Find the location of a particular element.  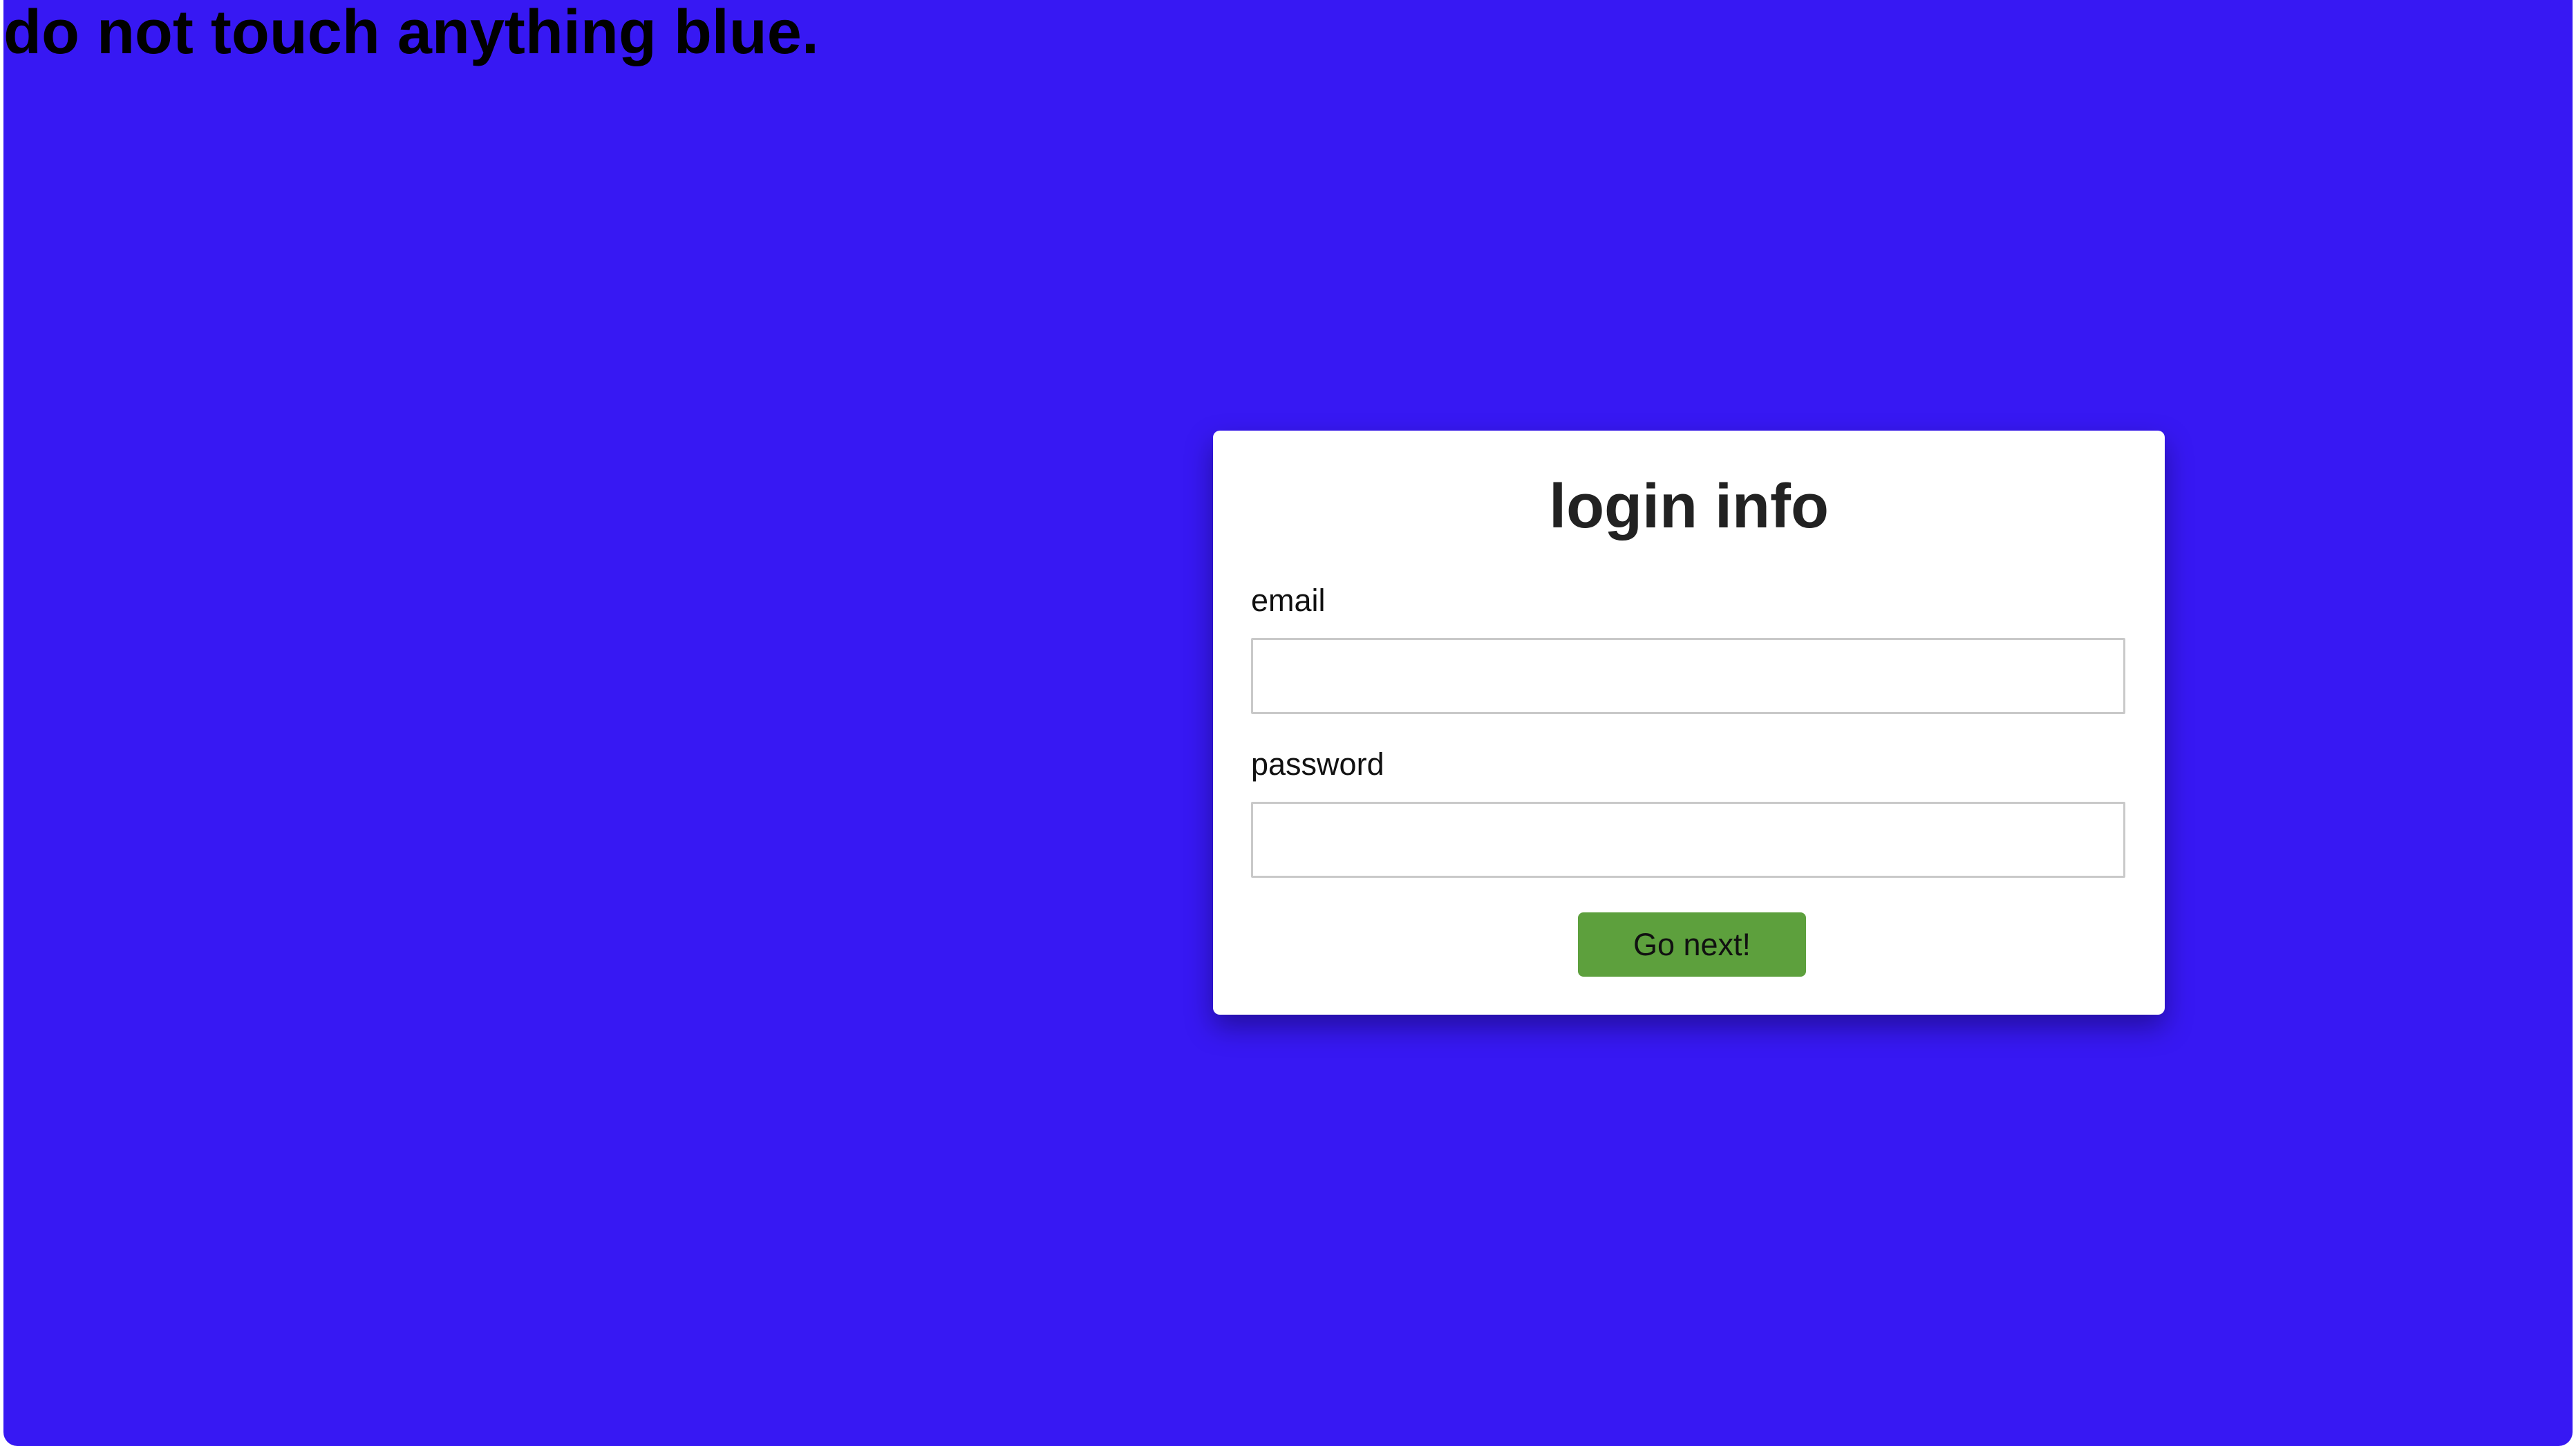

warning-heading: do not touch anything blue. is located at coordinates (411, 33).